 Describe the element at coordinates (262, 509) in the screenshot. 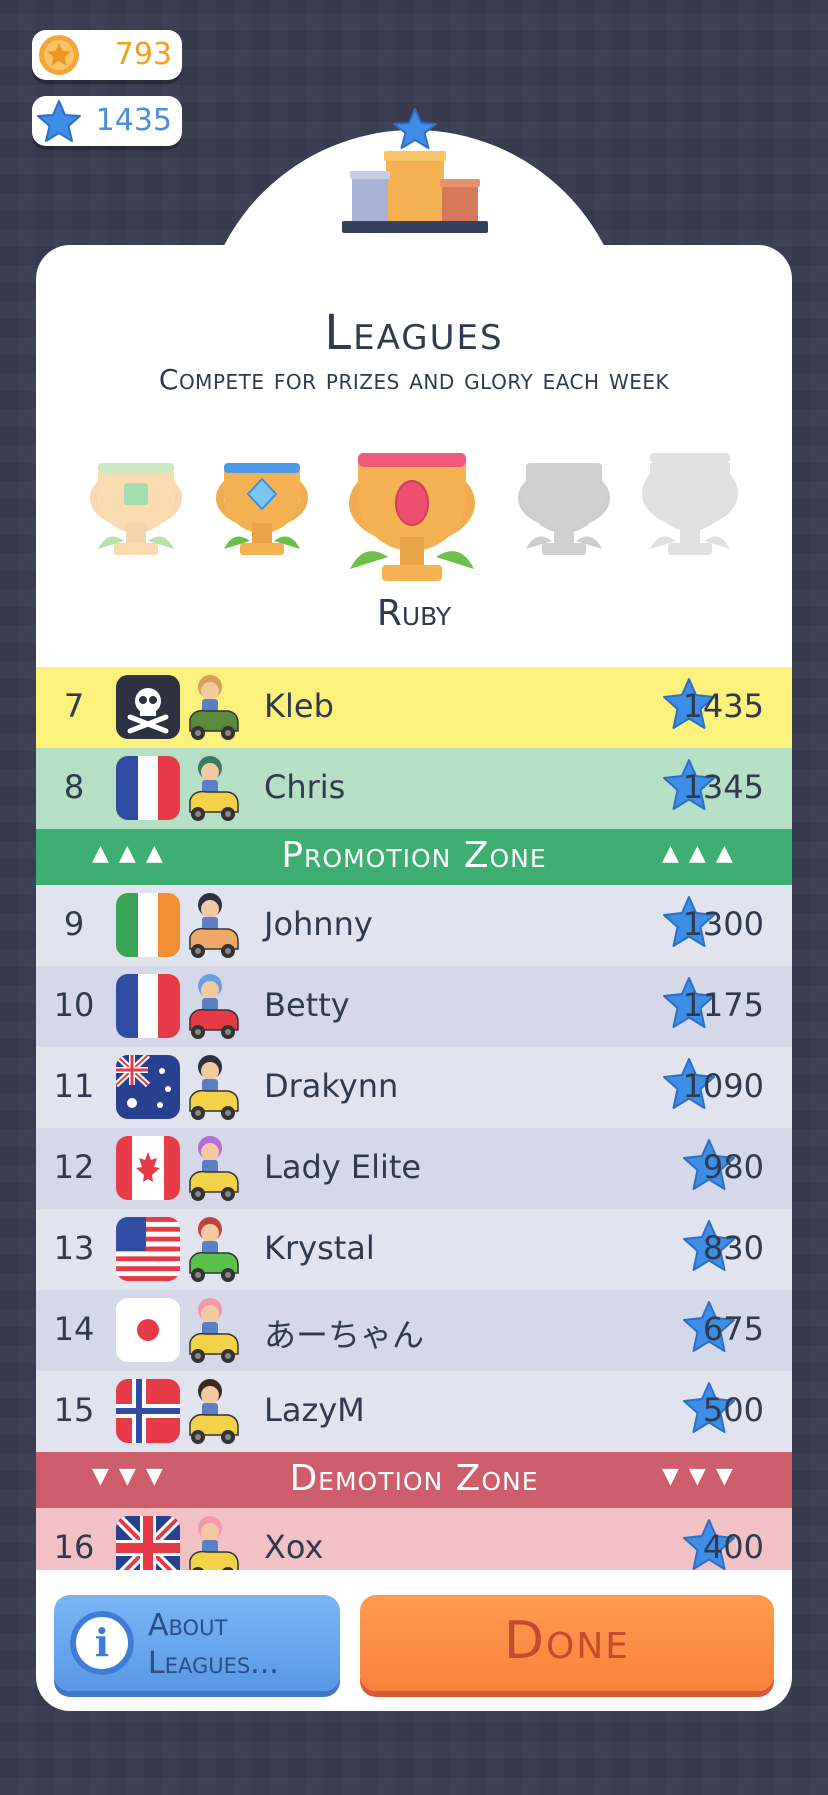

I see `diamond-trophy-icon` at that location.